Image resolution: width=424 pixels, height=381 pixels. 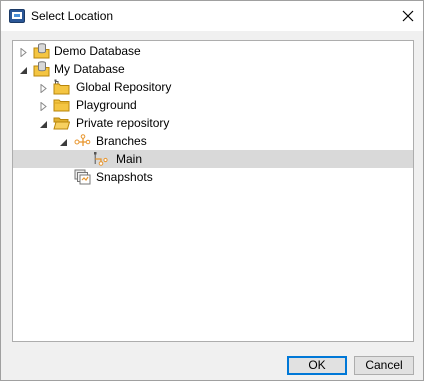 What do you see at coordinates (213, 69) in the screenshot?
I see `tree-item-my-database: My Database` at bounding box center [213, 69].